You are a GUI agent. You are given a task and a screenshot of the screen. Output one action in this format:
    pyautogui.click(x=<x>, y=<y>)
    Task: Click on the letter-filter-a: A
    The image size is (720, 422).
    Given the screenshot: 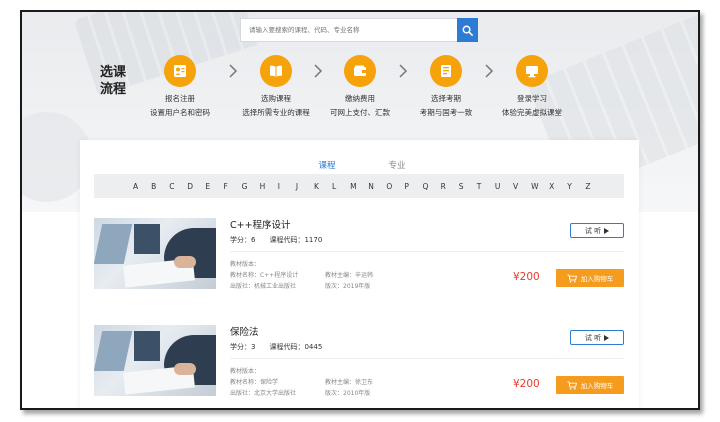 What is the action you would take?
    pyautogui.click(x=142, y=186)
    